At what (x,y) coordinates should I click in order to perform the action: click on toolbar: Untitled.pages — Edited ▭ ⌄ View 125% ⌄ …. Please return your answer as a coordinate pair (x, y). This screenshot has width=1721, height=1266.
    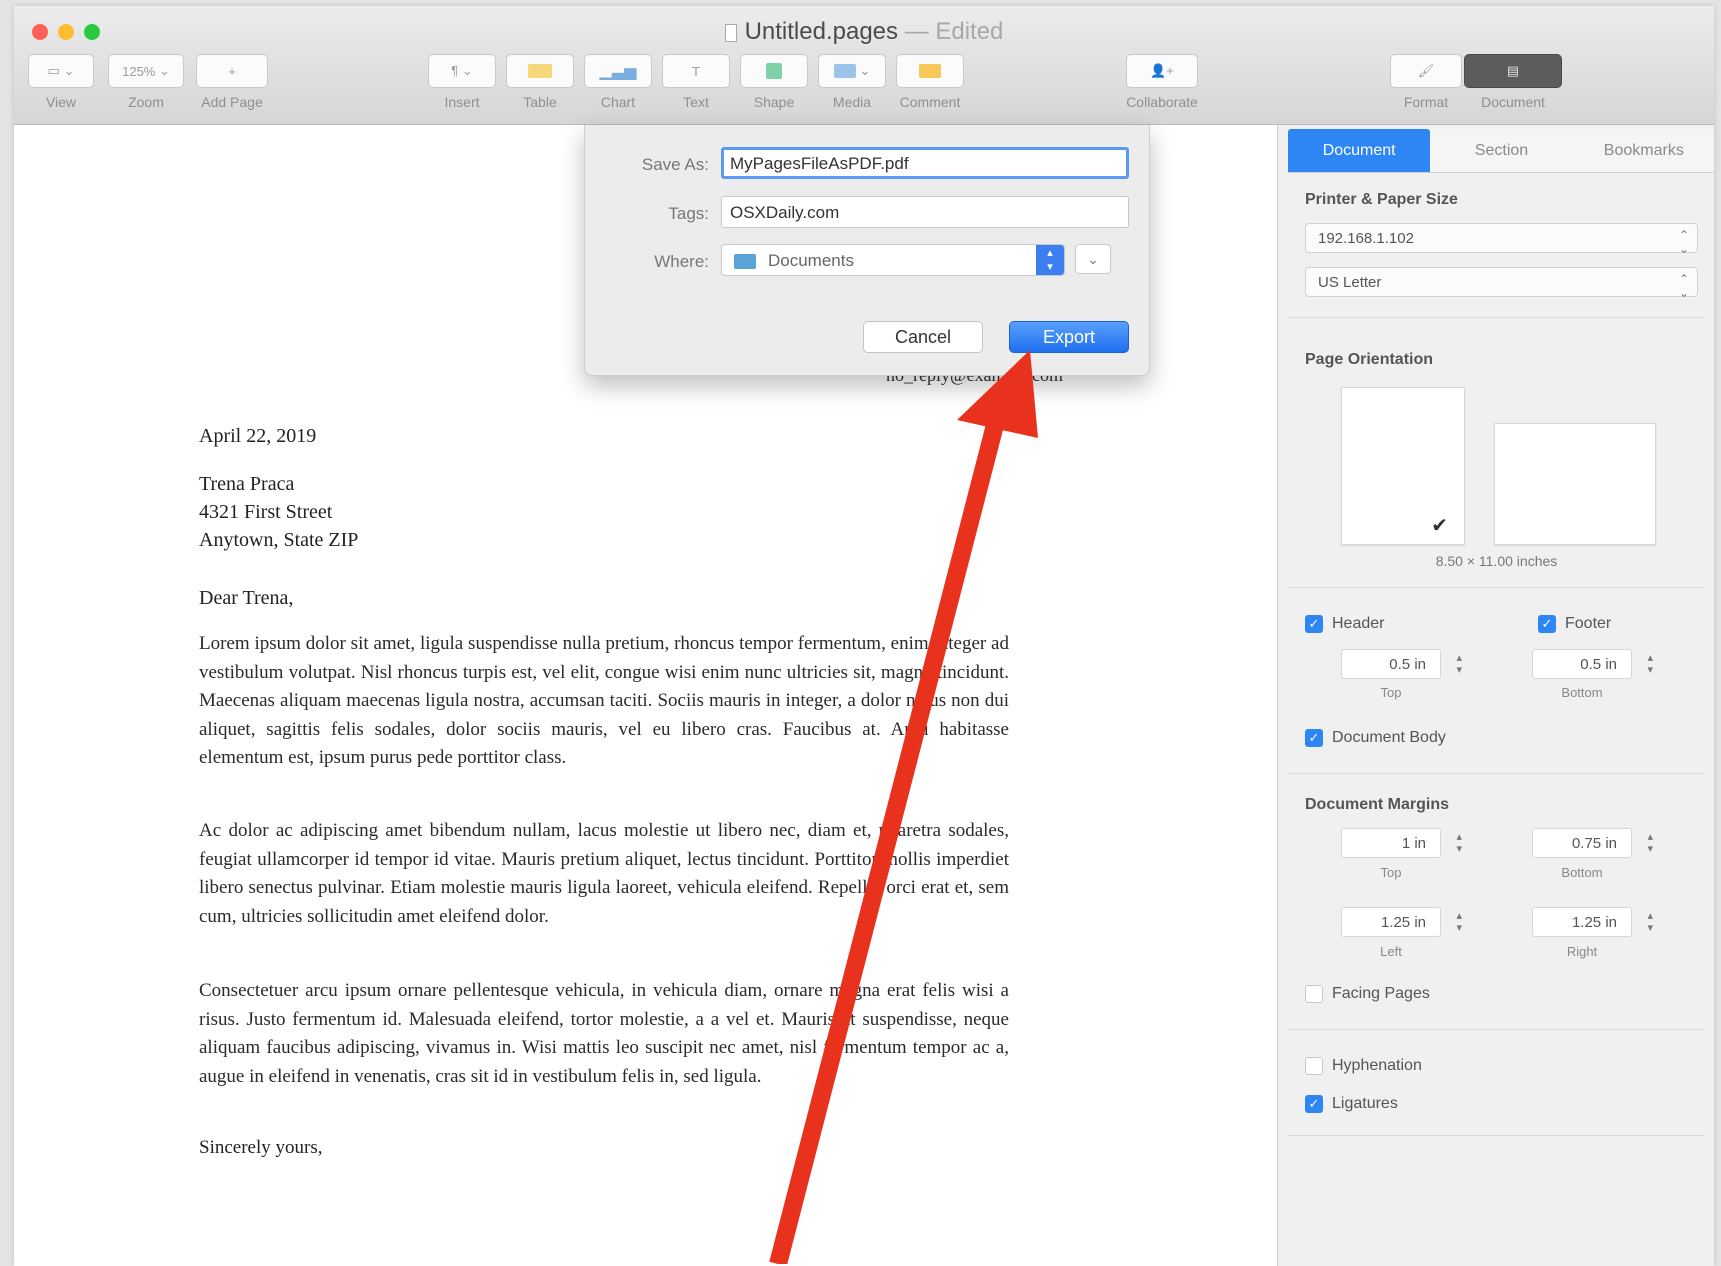
    Looking at the image, I should click on (864, 65).